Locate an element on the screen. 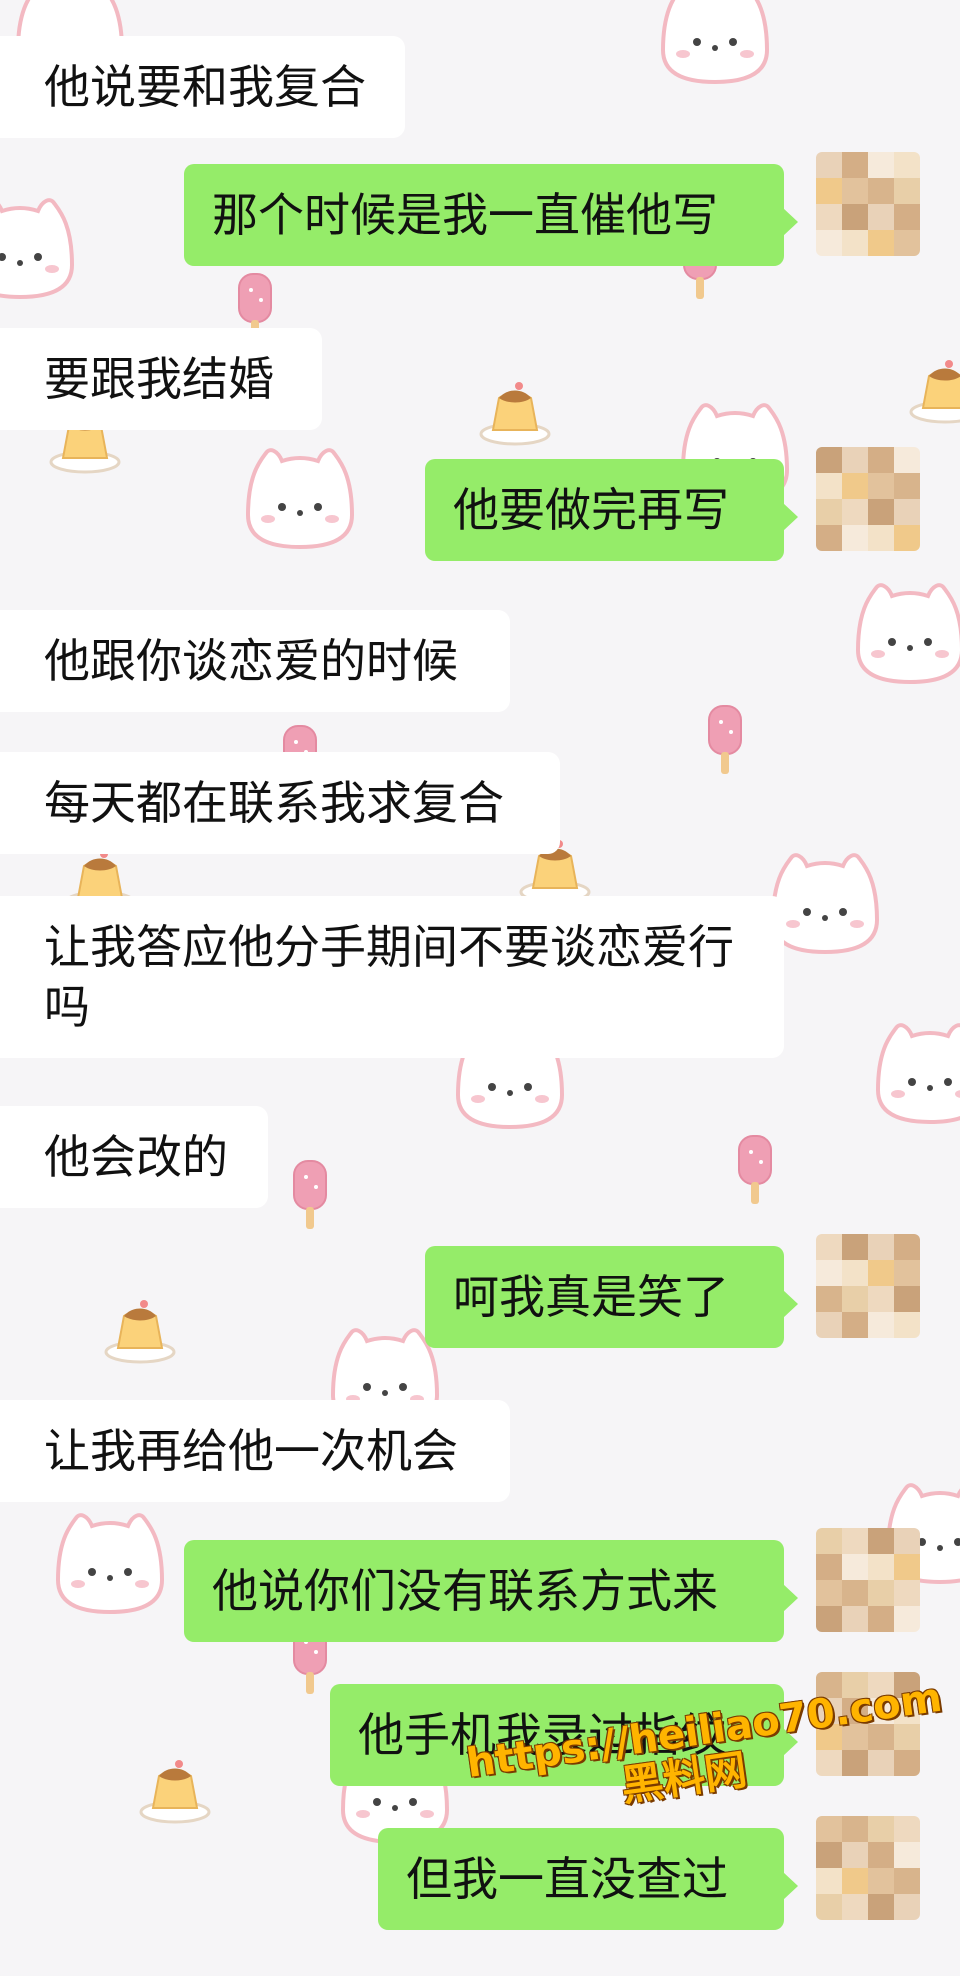  message-incoming: 让我再给他一次机会 is located at coordinates (255, 1451).